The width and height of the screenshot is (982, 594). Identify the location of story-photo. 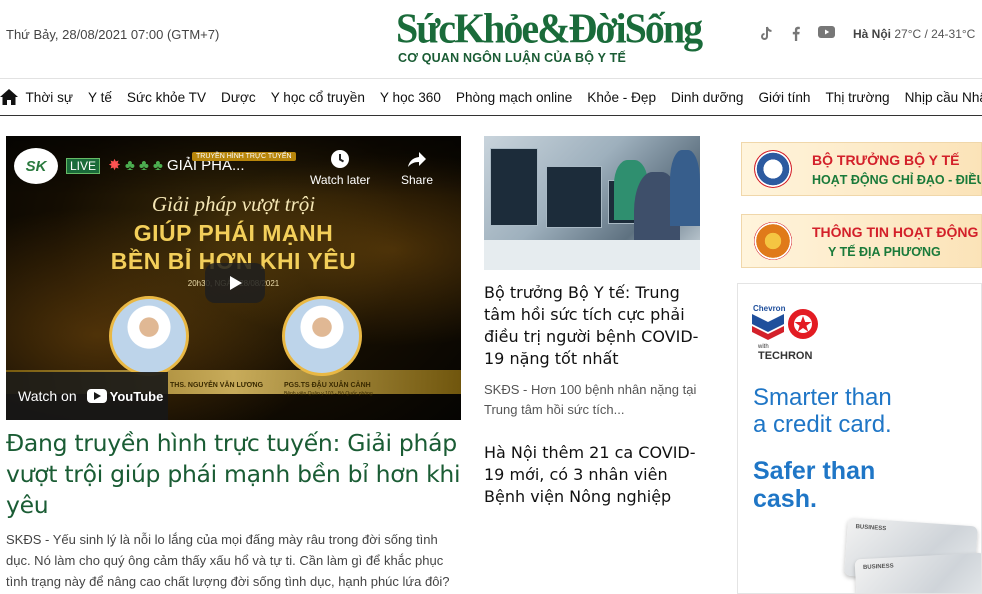
(592, 203).